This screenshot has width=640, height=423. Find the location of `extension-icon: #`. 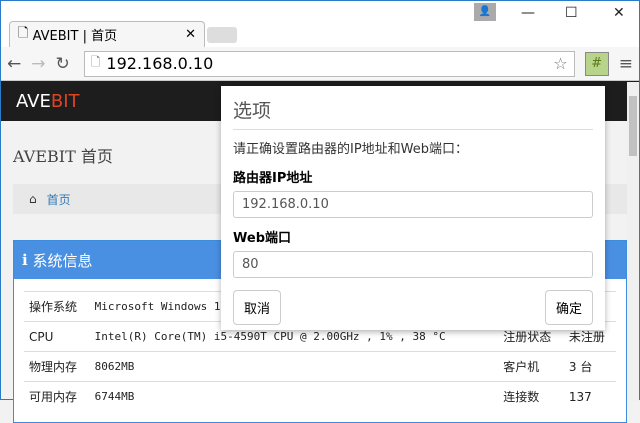

extension-icon: # is located at coordinates (596, 63).